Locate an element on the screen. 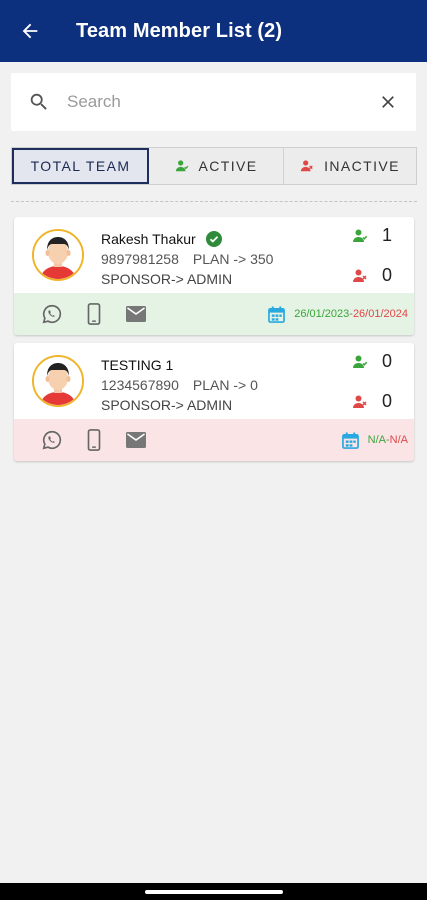 This screenshot has height=900, width=427. active-count-value: 0 is located at coordinates (386, 361).